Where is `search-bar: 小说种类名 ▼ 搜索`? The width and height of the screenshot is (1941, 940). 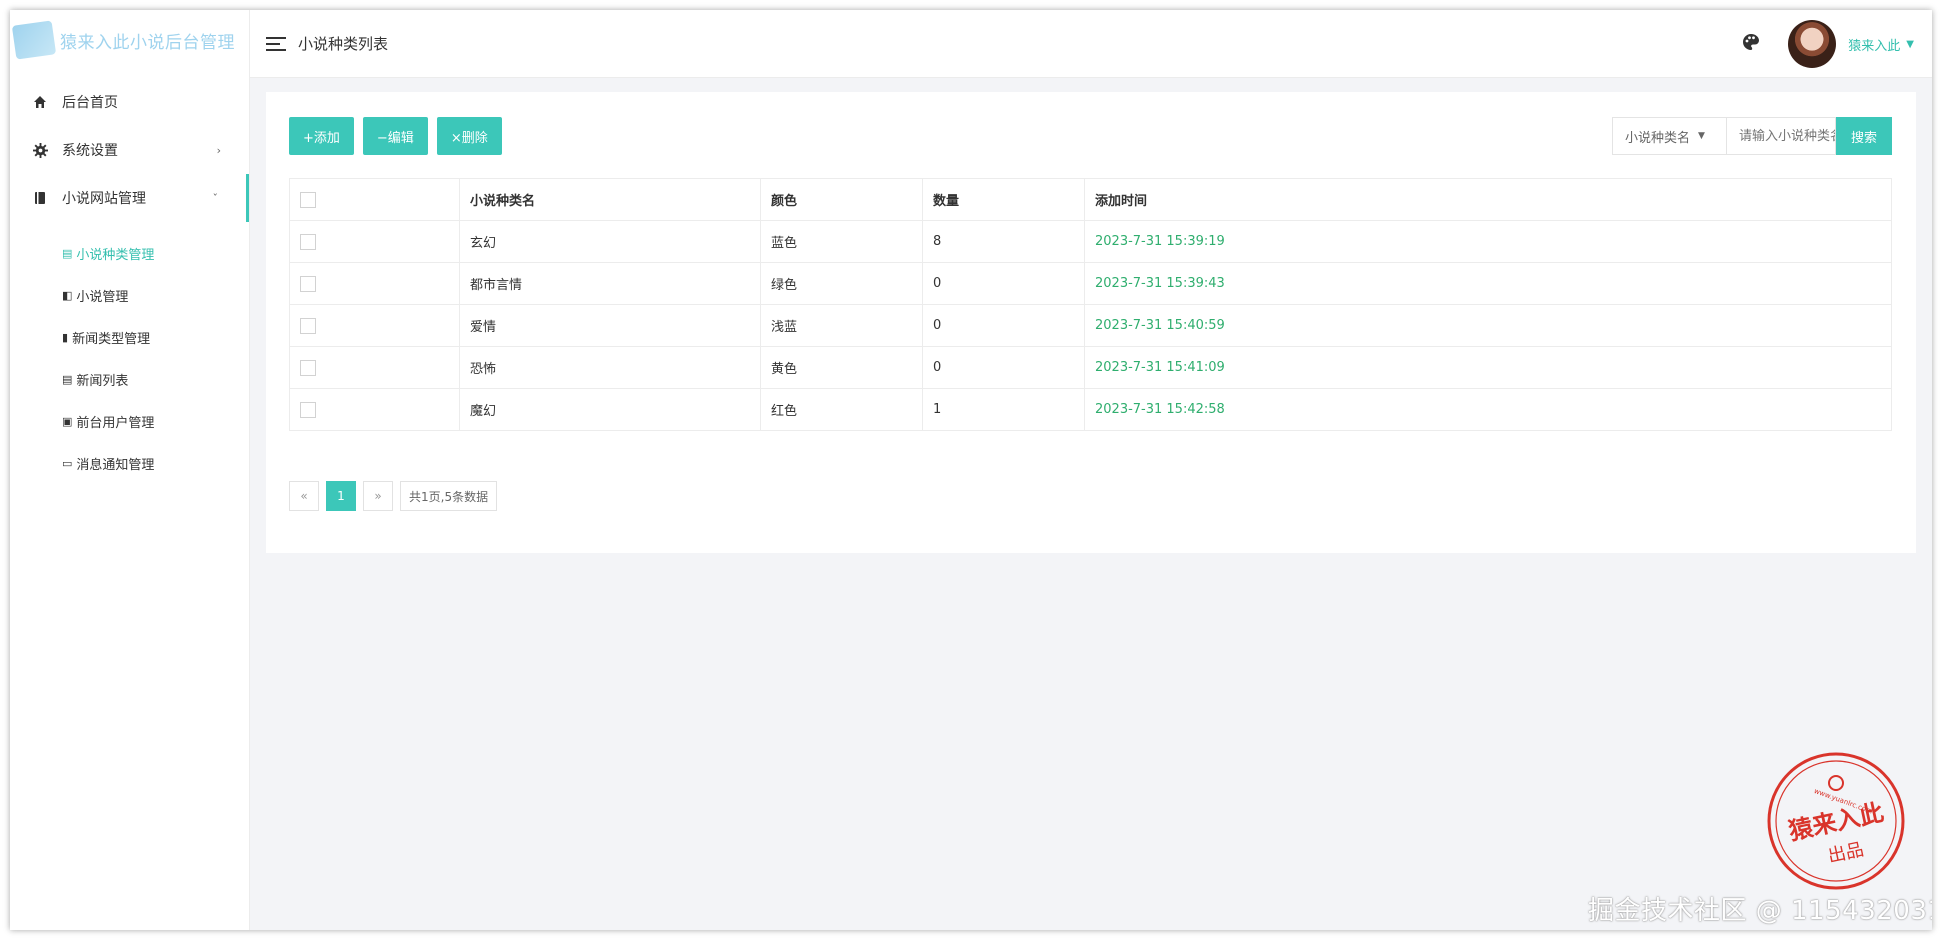 search-bar: 小说种类名 ▼ 搜索 is located at coordinates (1752, 136).